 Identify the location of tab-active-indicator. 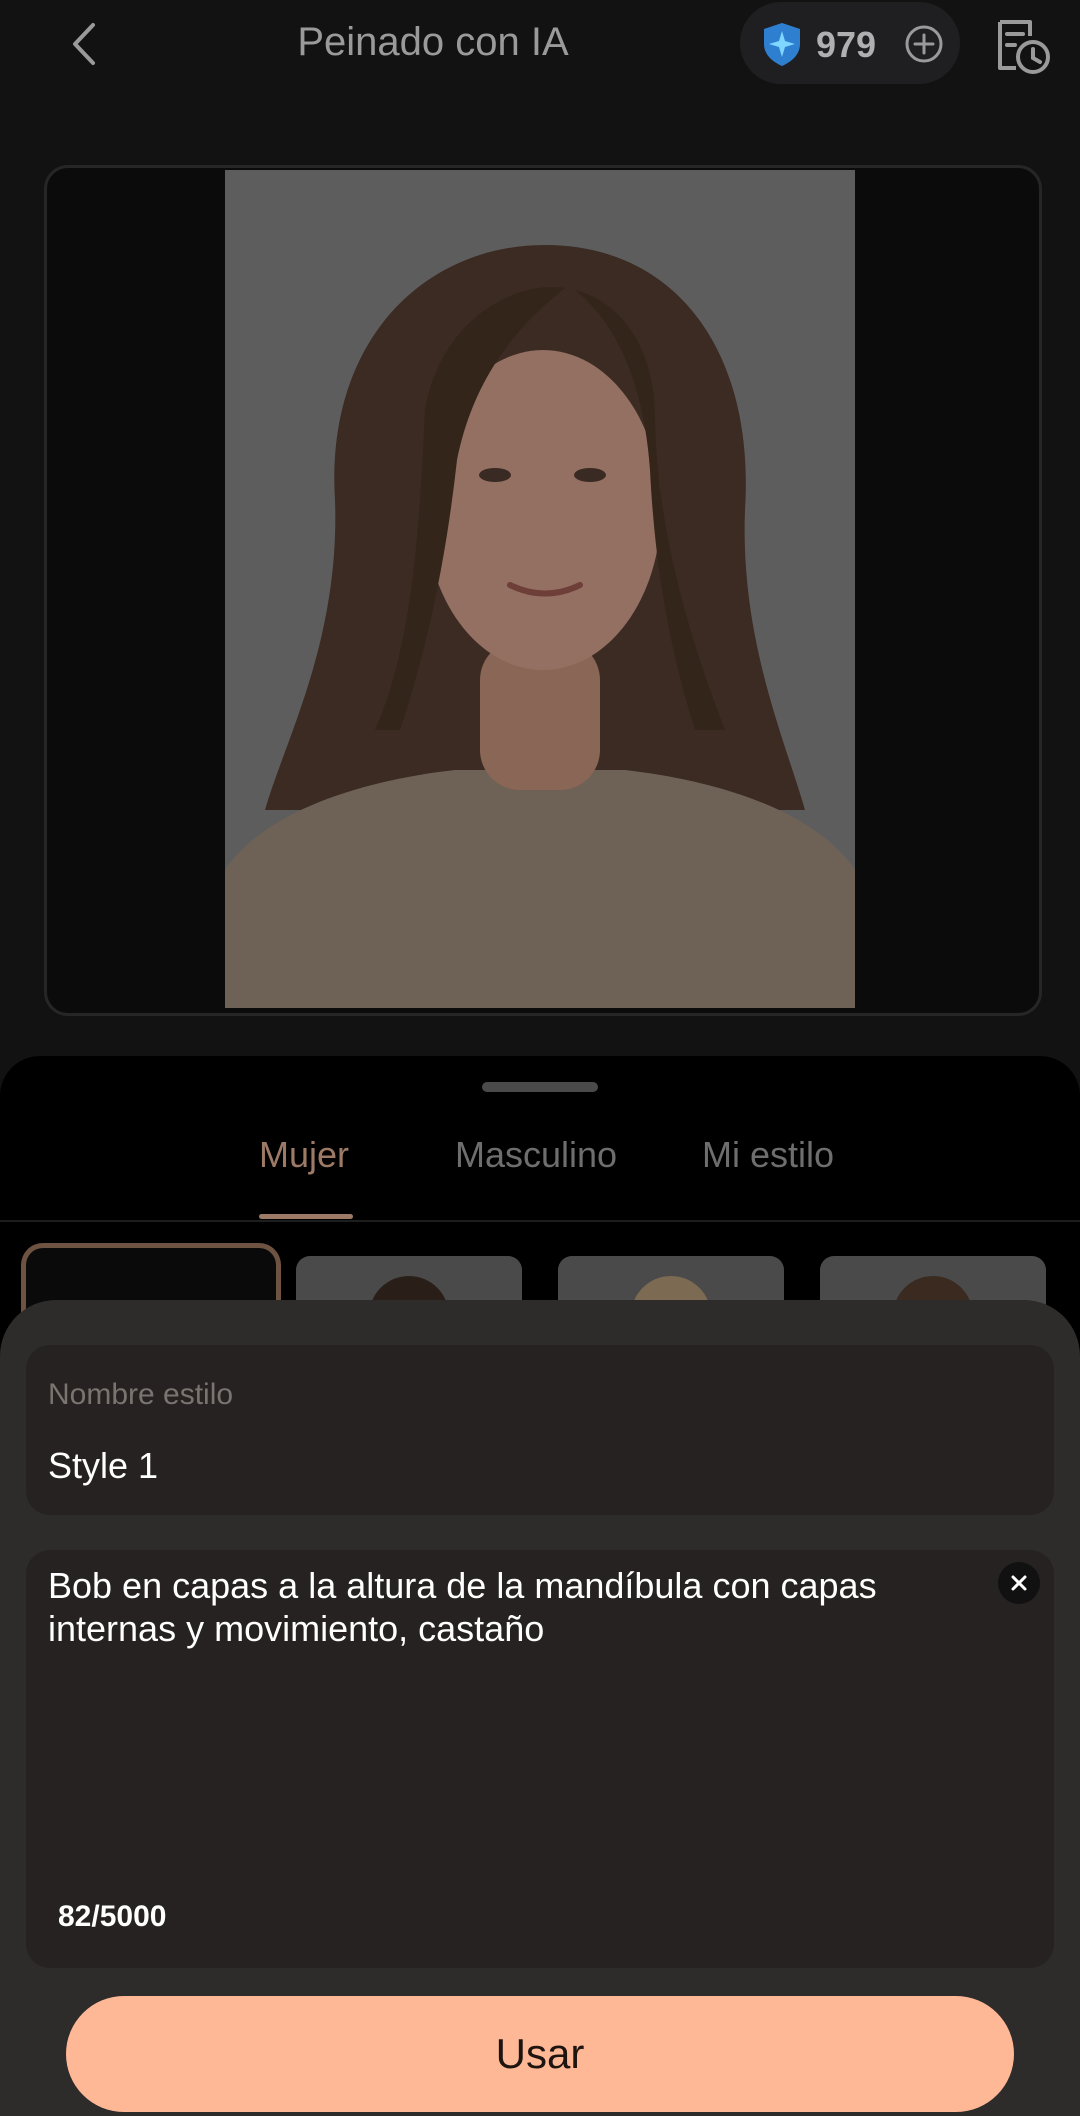
(306, 1216).